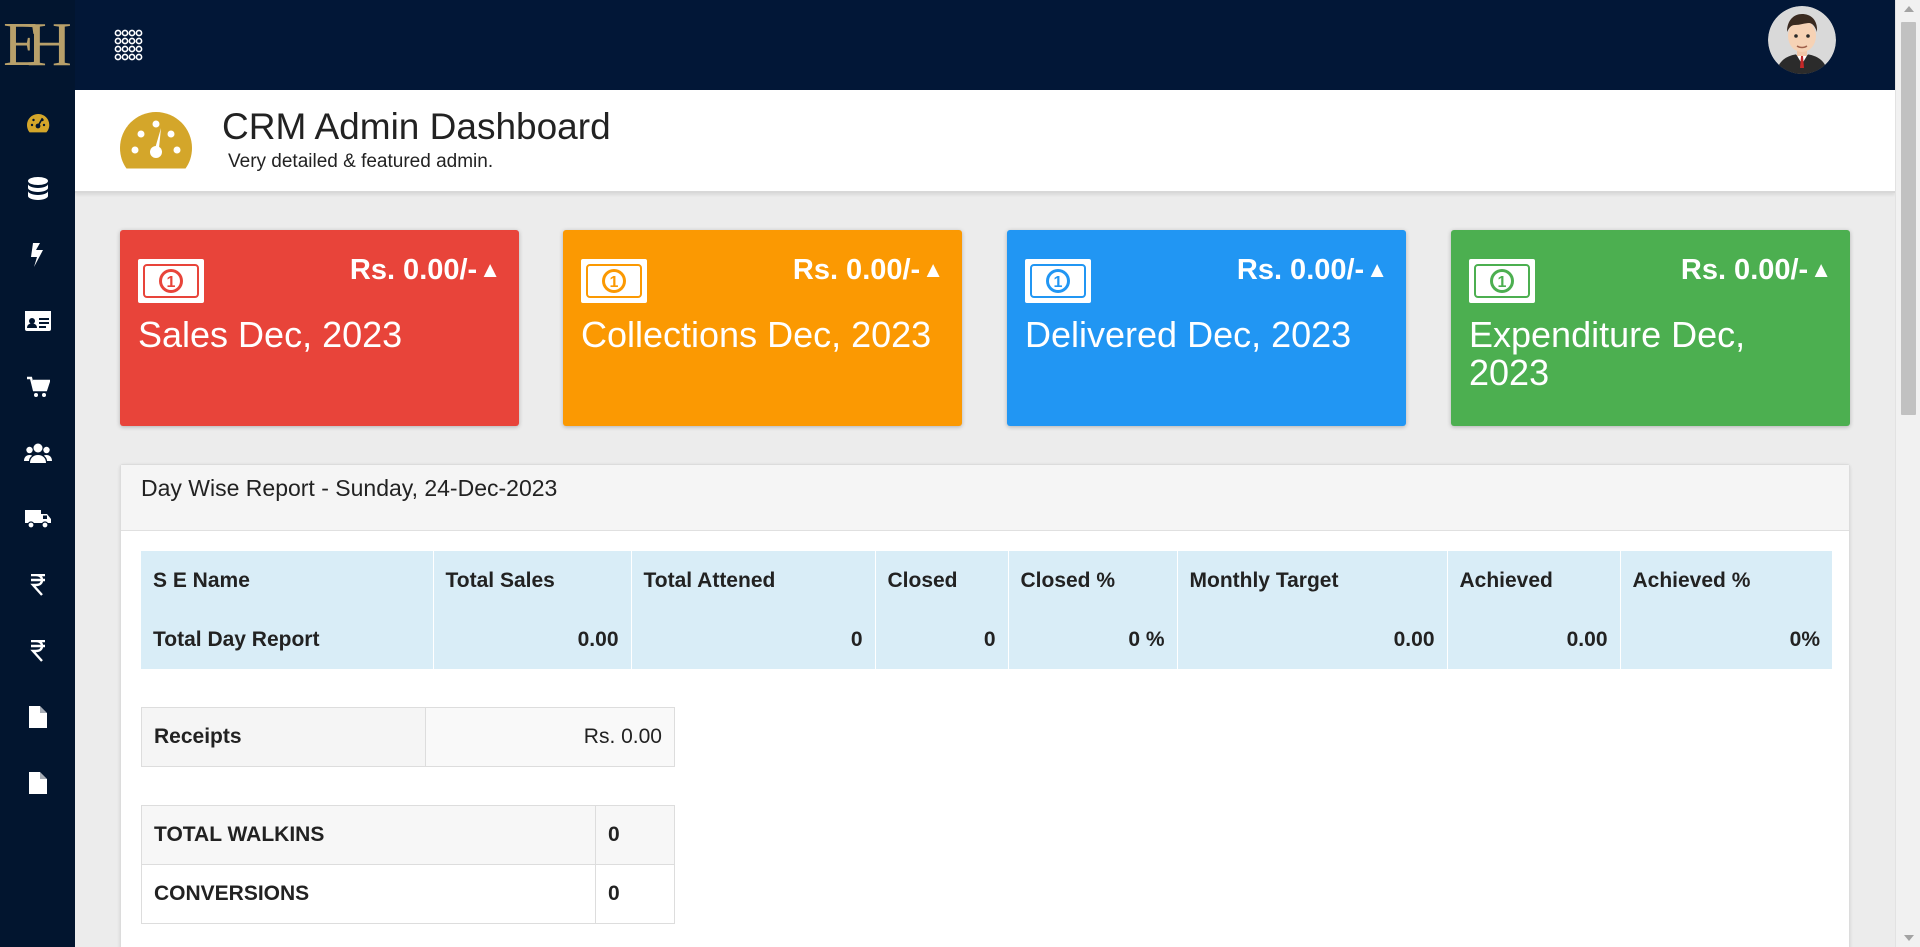  Describe the element at coordinates (1907, 473) in the screenshot. I see `page-scrollbar` at that location.